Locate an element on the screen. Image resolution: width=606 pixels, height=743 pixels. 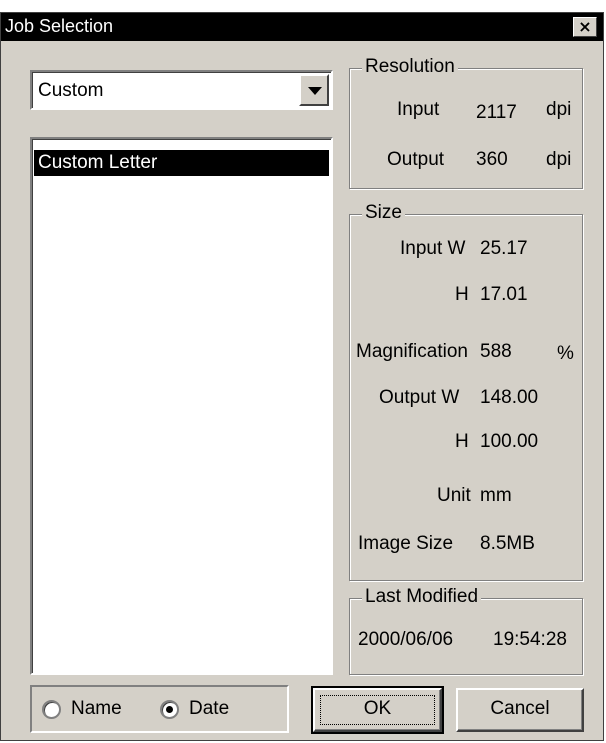
sort-name-label: Name is located at coordinates (96, 709).